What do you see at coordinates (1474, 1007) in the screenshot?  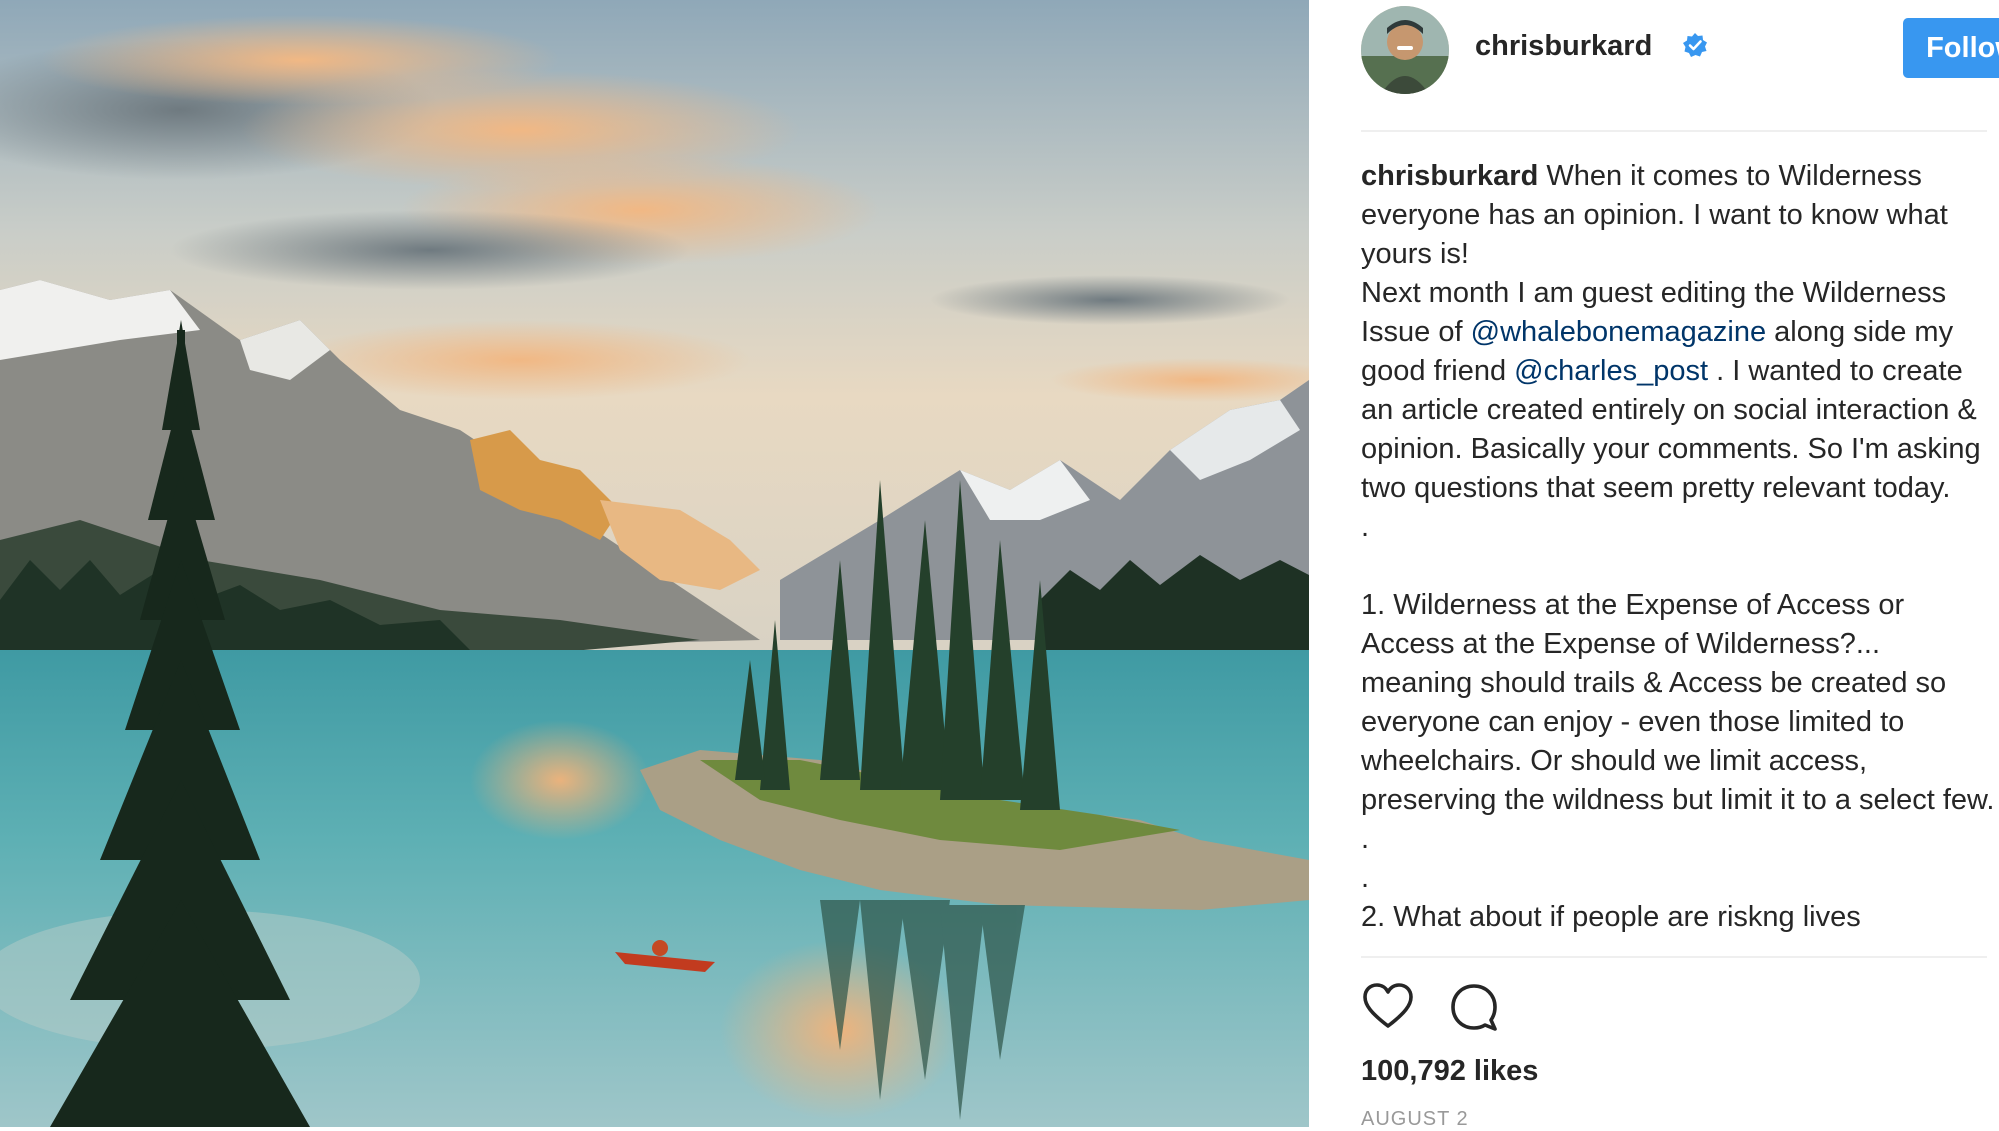 I see `comment-icon` at bounding box center [1474, 1007].